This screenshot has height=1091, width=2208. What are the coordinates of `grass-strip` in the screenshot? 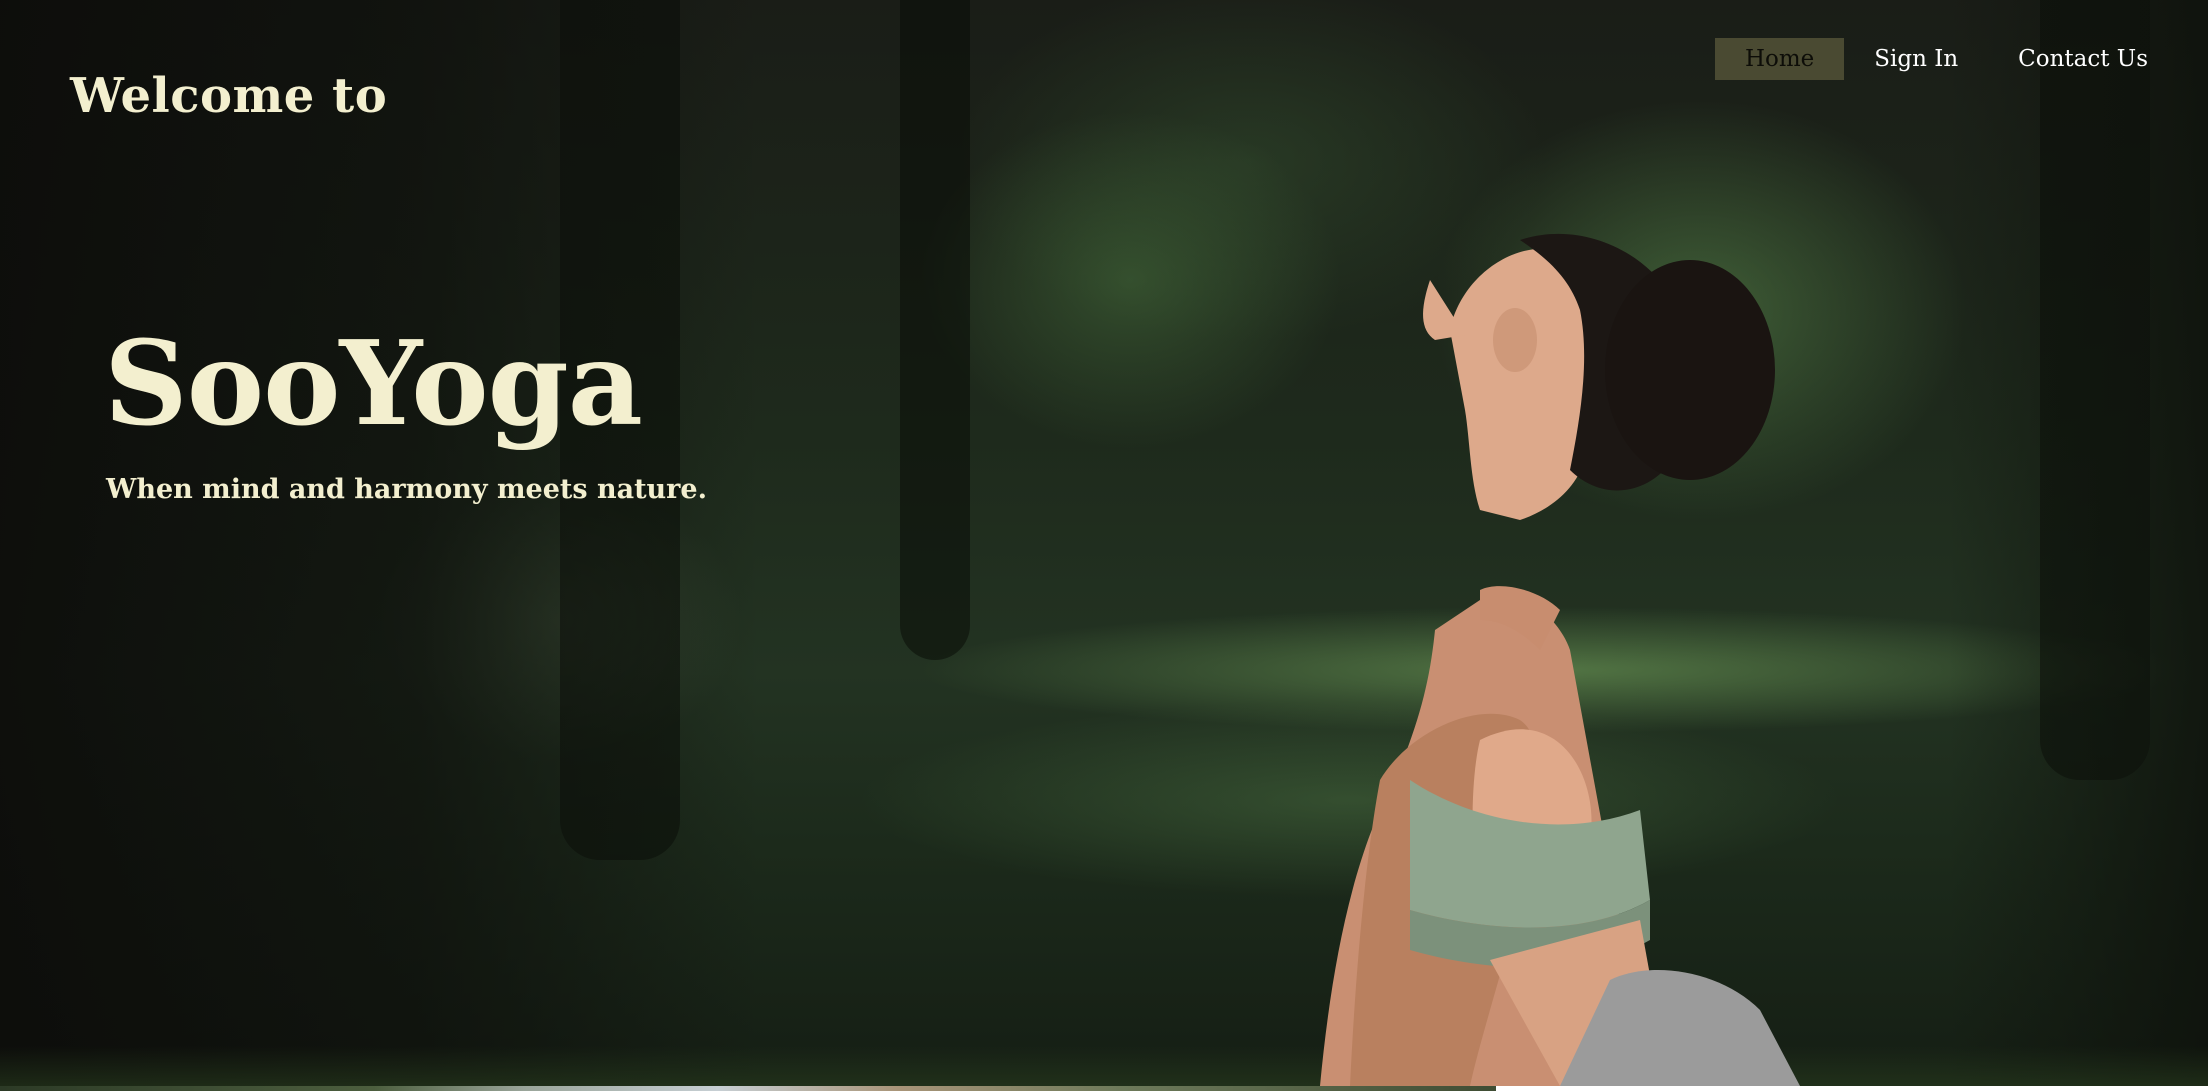 It's located at (1104, 1066).